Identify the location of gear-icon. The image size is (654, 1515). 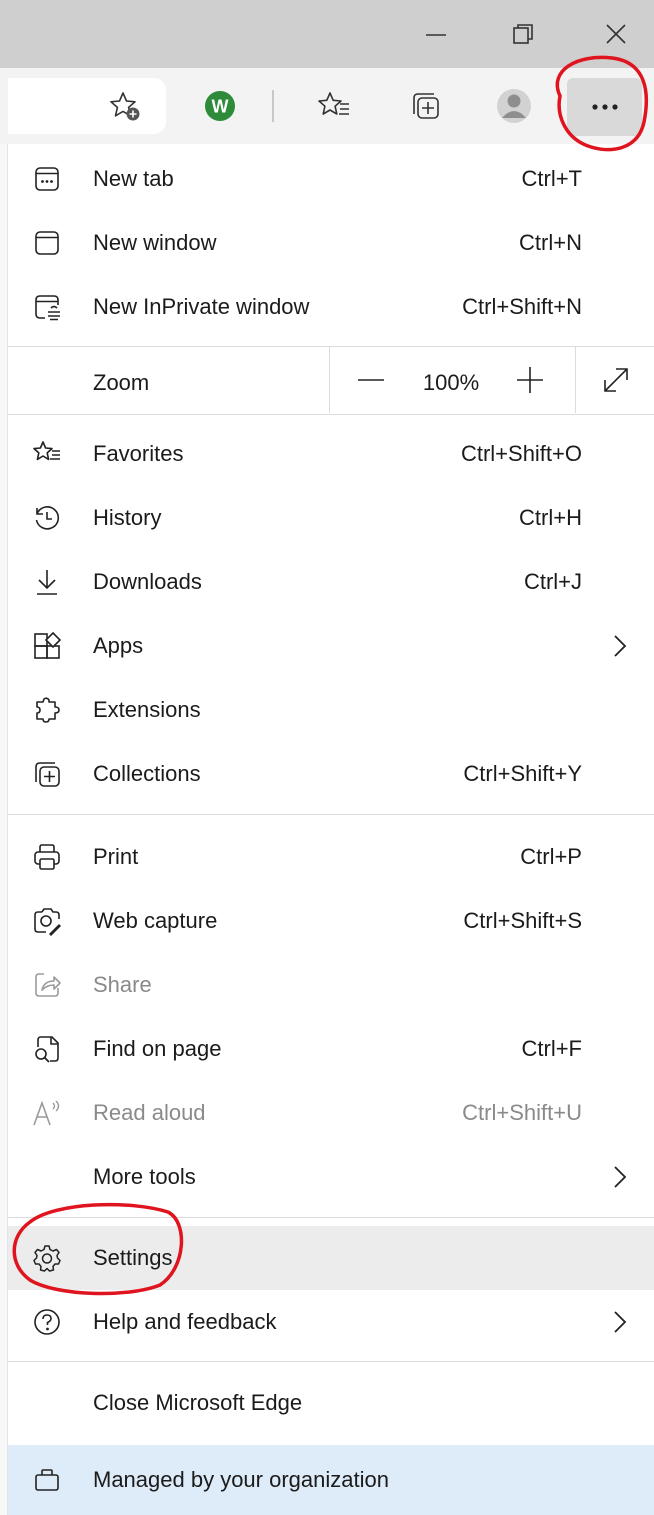
(47, 1258).